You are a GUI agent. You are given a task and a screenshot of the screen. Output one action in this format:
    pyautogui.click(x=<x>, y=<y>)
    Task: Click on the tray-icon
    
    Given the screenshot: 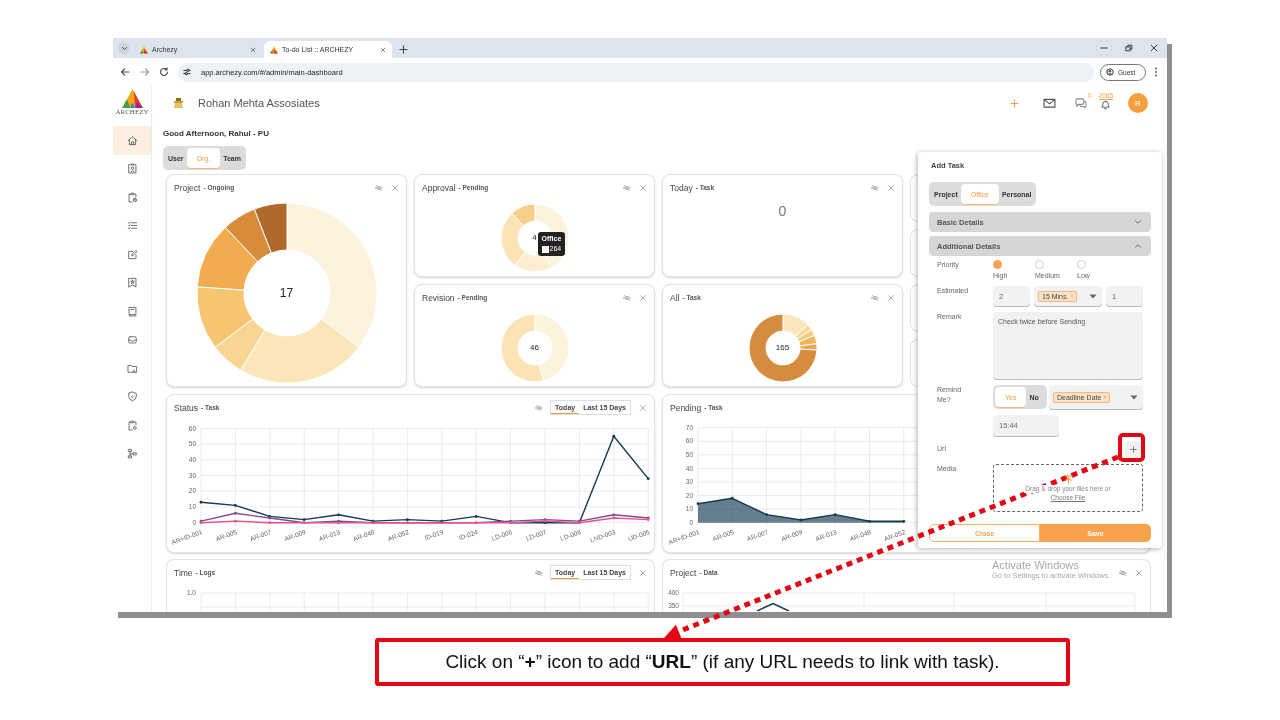 What is the action you would take?
    pyautogui.click(x=132, y=340)
    